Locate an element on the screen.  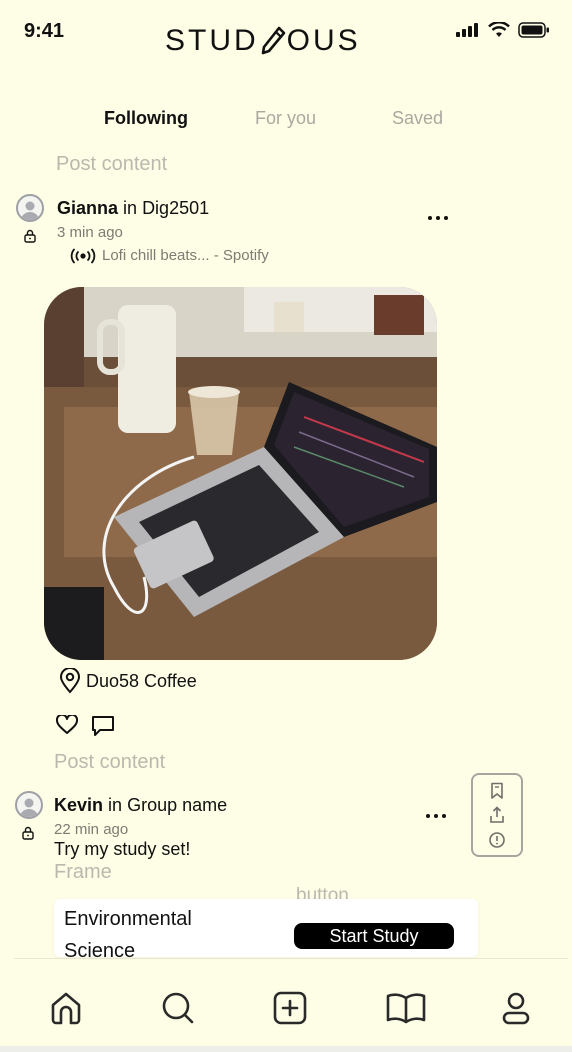
avatar is located at coordinates (30, 208).